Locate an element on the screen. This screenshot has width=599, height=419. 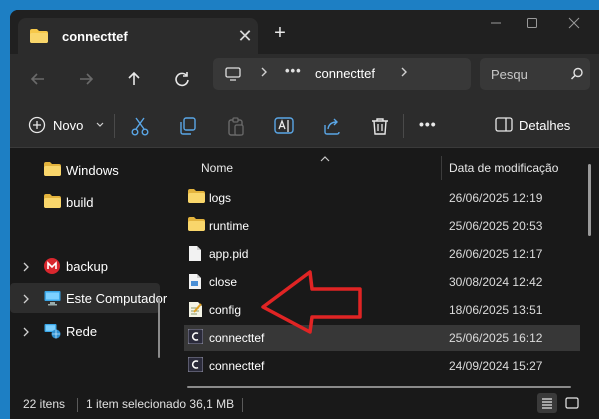
tab-connecttef: connecttef ✕ is located at coordinates (138, 36).